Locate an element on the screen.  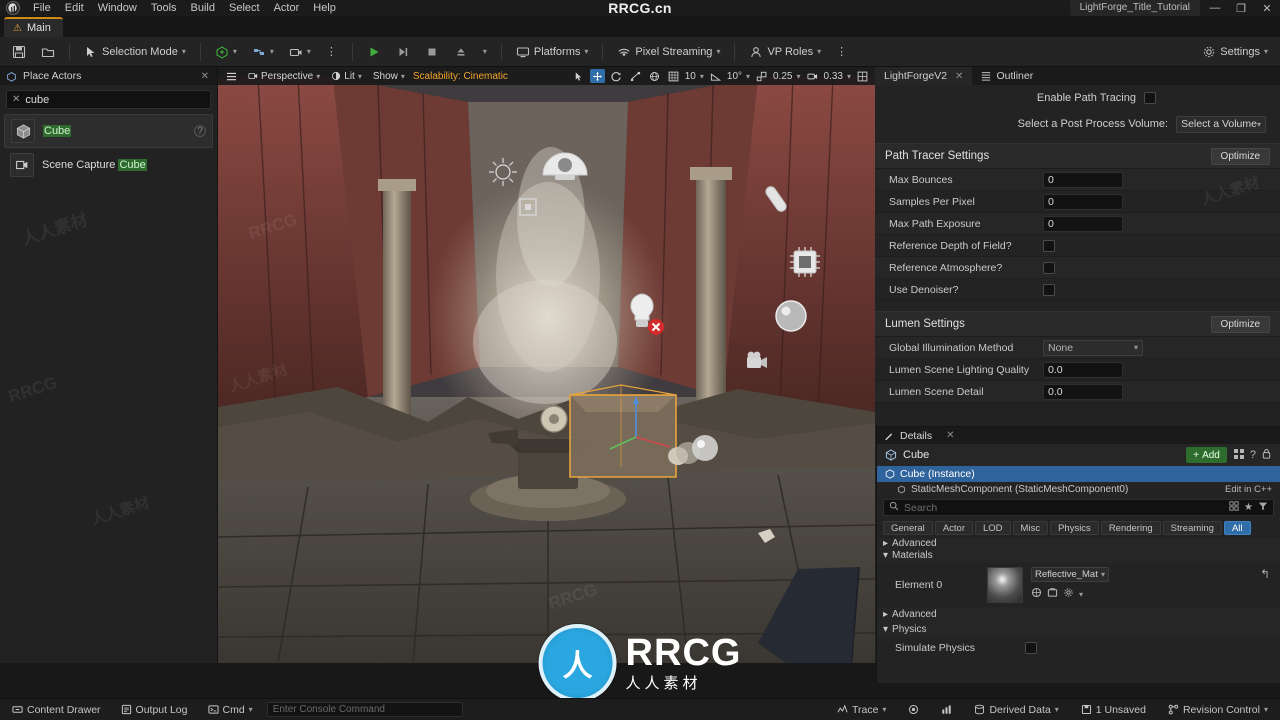
platforms-button: Platforms ▾ is located at coordinates (552, 52).